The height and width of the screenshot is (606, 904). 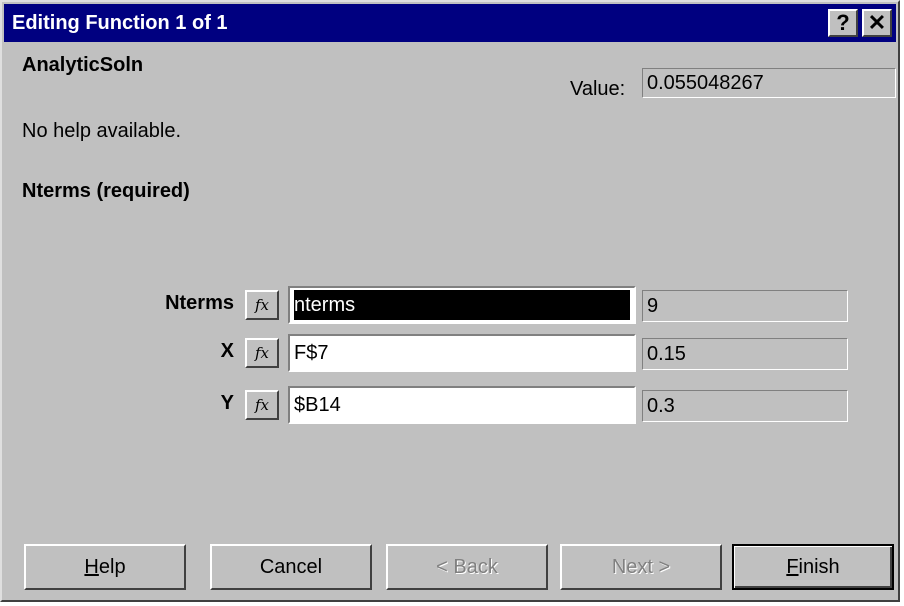 I want to click on argument-label: X, so click(x=227, y=351).